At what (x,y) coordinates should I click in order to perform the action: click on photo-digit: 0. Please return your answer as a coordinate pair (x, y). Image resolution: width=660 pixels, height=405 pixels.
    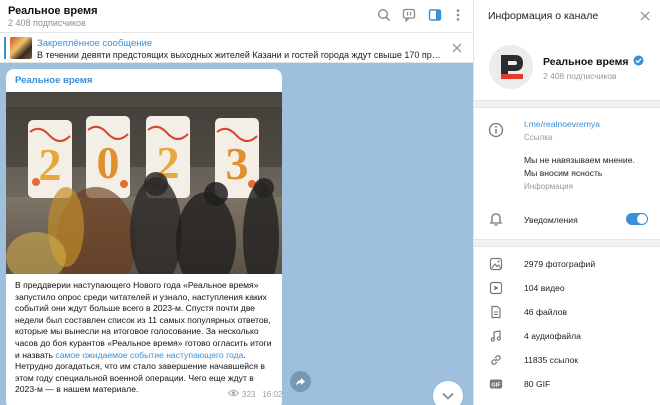
    Looking at the image, I should click on (108, 162).